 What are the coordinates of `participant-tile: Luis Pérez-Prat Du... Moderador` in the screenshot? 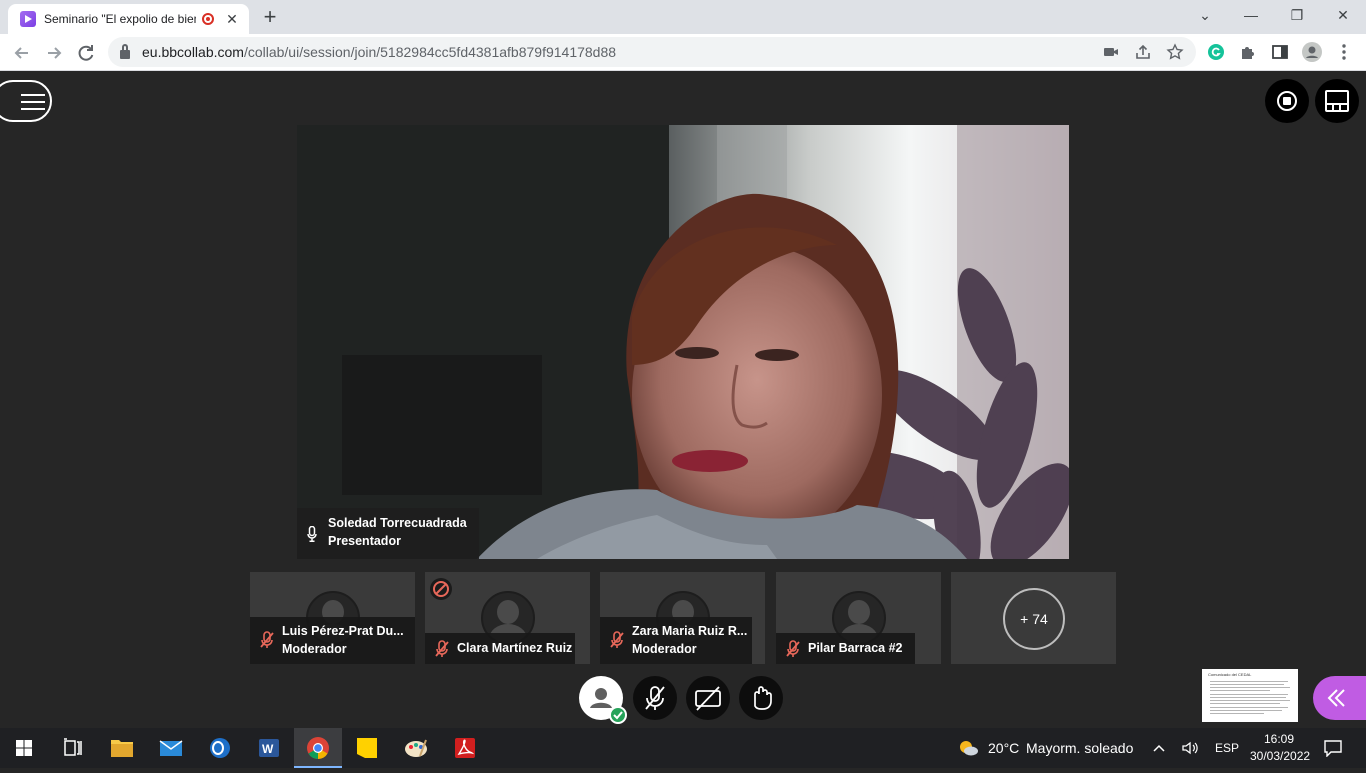 It's located at (332, 618).